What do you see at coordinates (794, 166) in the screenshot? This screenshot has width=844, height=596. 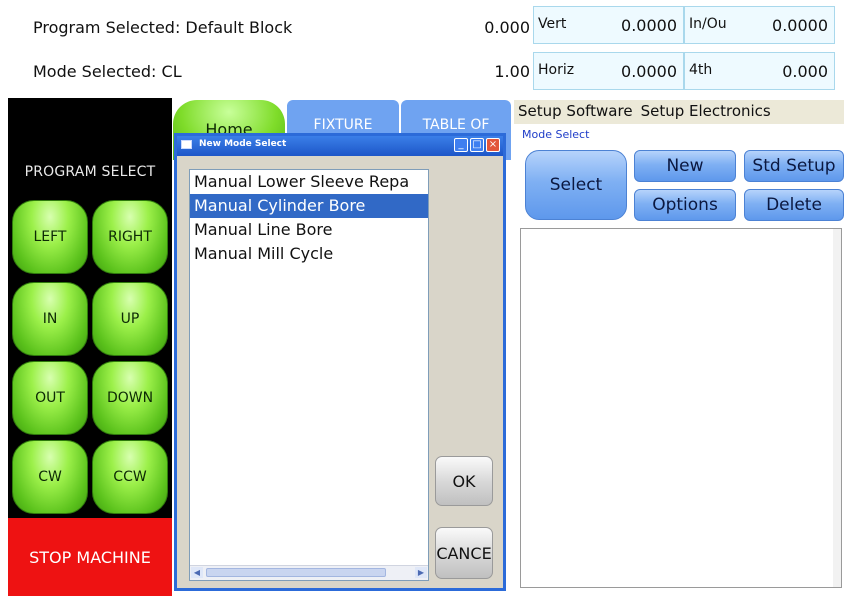 I see `std-setup-button: Std Setup` at bounding box center [794, 166].